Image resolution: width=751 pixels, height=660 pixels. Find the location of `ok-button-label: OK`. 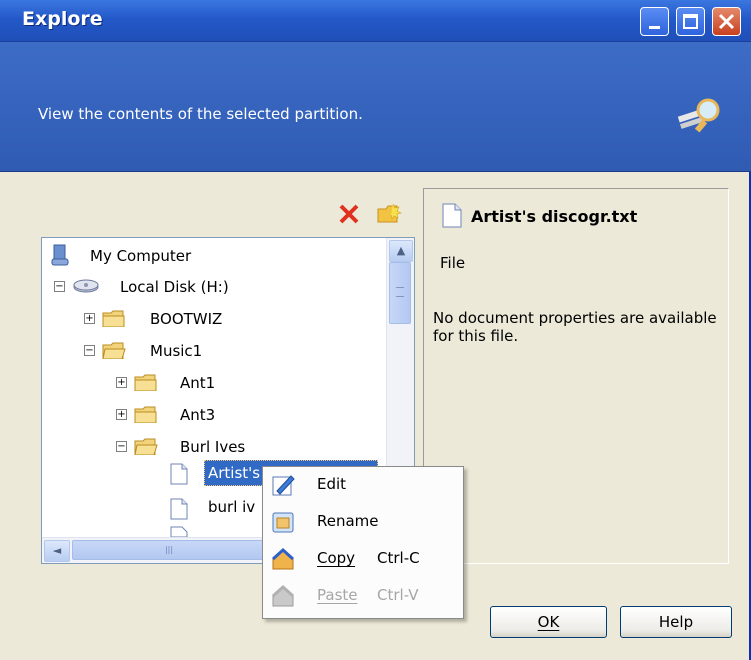

ok-button-label: OK is located at coordinates (548, 622).